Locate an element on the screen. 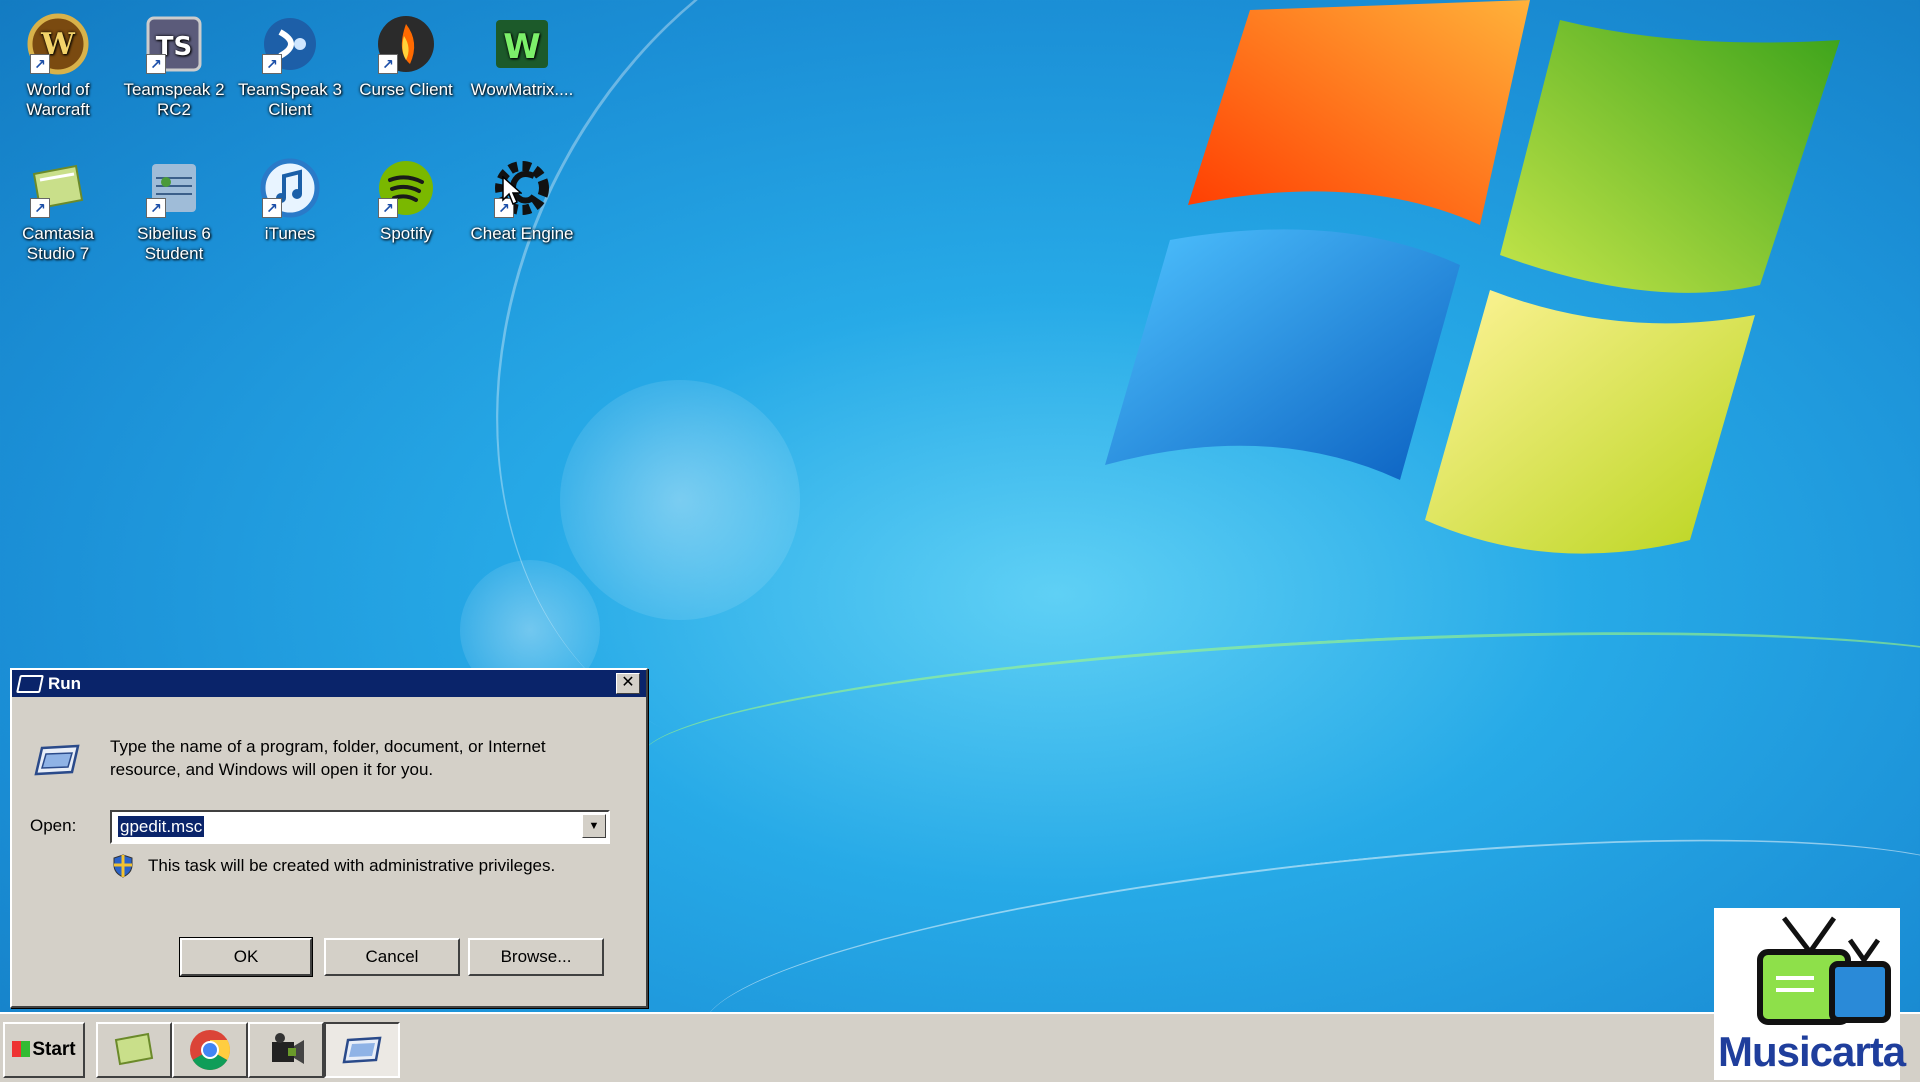 The height and width of the screenshot is (1082, 1920). camtasia-icon: ↗ is located at coordinates (58, 188).